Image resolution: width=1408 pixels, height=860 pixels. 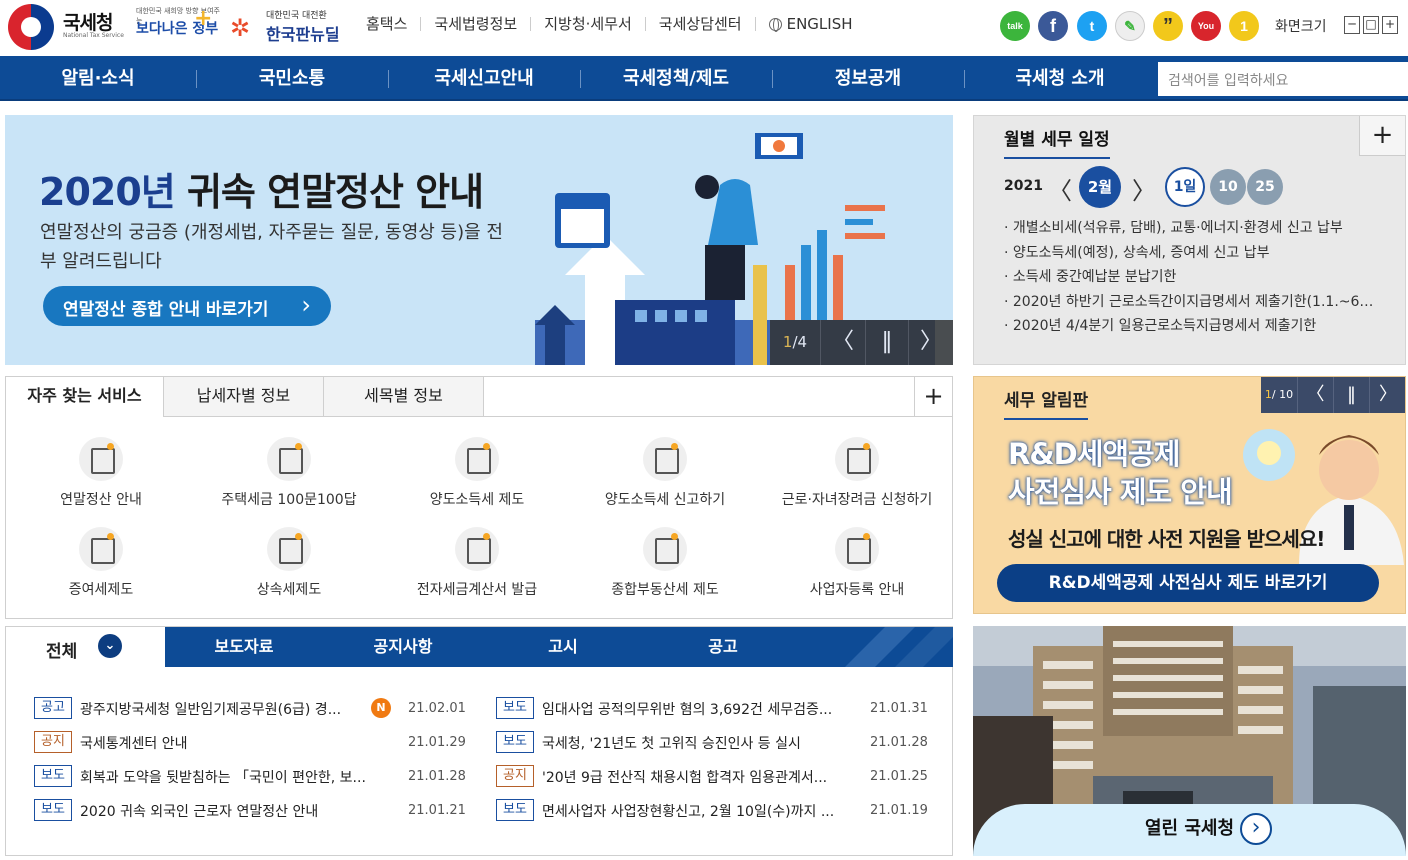 I want to click on service-business-registration: 사업자등록 안내, so click(x=857, y=563).